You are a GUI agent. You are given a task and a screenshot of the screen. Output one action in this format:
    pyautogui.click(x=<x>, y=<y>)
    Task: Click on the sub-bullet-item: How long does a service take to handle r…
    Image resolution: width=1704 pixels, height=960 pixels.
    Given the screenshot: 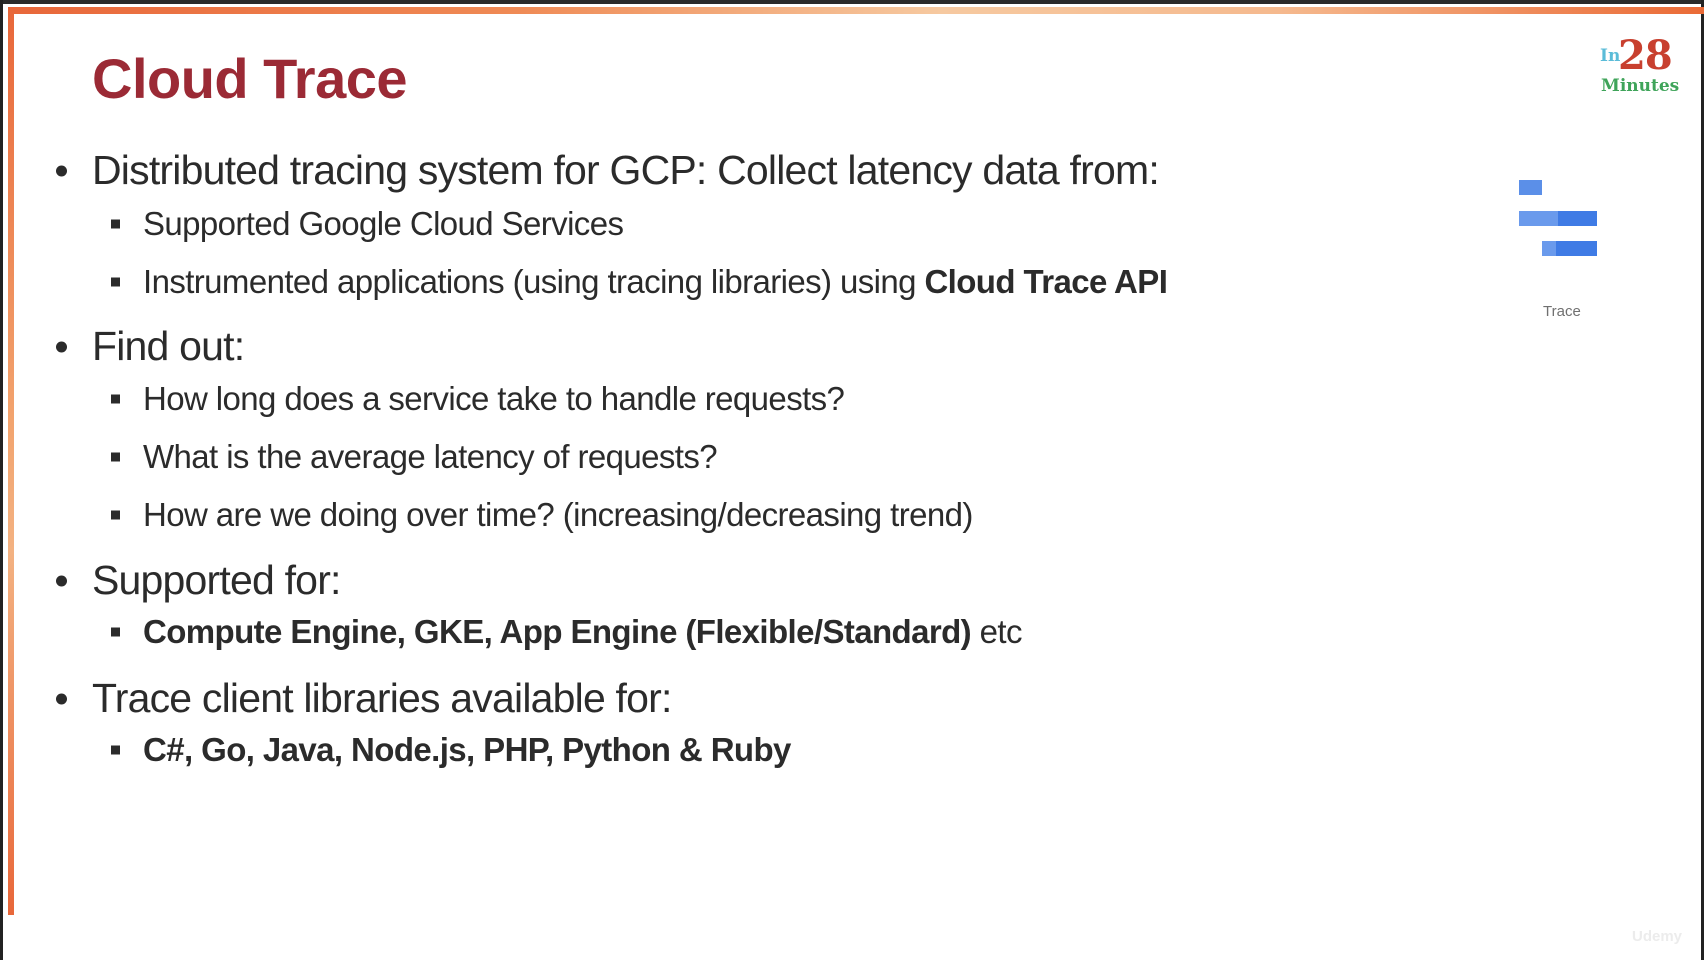 What is the action you would take?
    pyautogui.click(x=494, y=399)
    